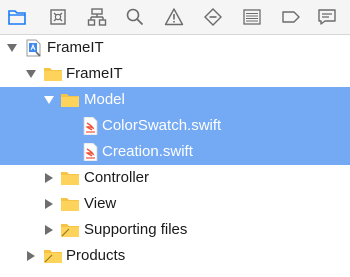 This screenshot has height=277, width=350. I want to click on tree-row-folder: FrameIT, so click(175, 74).